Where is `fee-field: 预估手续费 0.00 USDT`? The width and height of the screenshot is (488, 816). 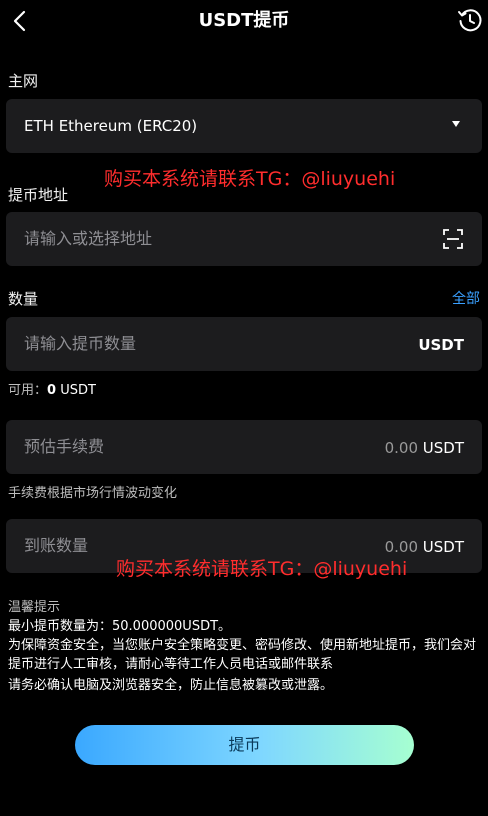
fee-field: 预估手续费 0.00 USDT is located at coordinates (244, 447).